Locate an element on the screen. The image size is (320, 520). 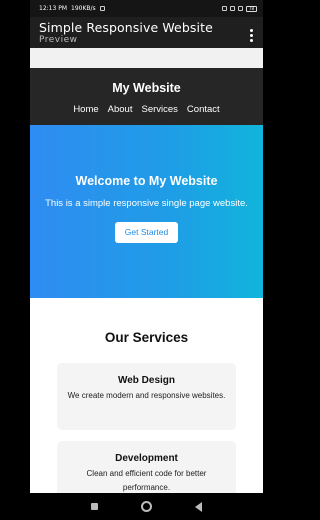
status-bar: 12:13 PM 190KB/s 78 is located at coordinates (146, 8).